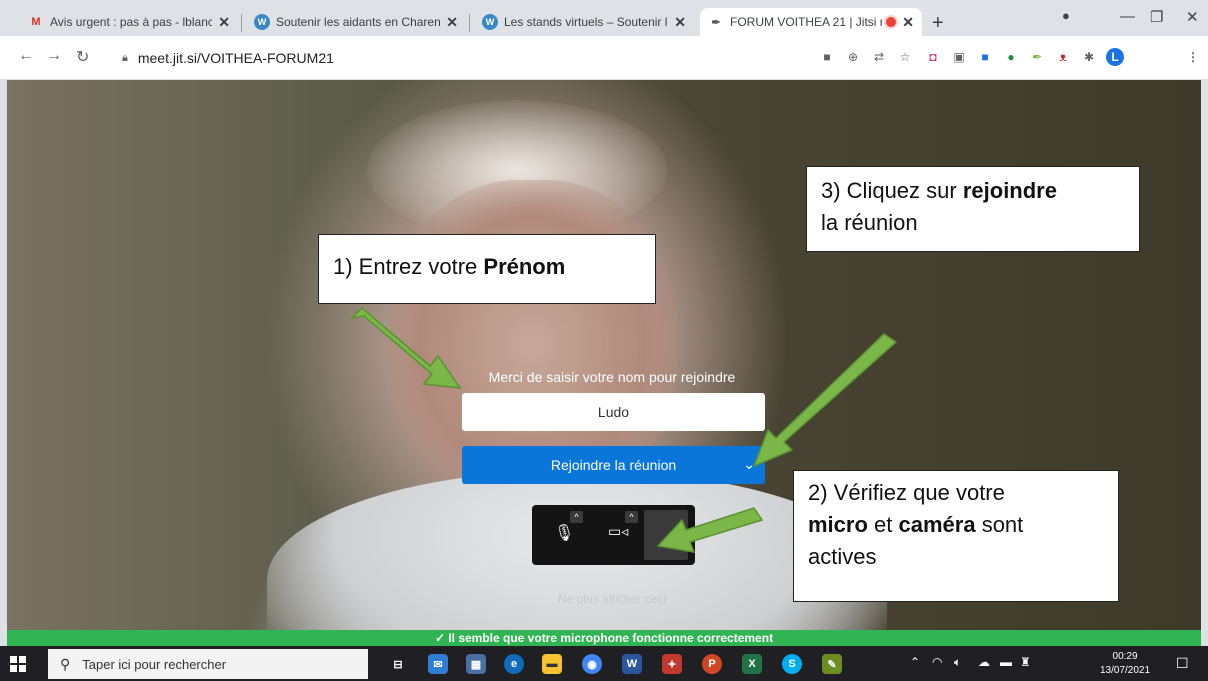  Describe the element at coordinates (36, 22) in the screenshot. I see `gmail-icon: M` at that location.